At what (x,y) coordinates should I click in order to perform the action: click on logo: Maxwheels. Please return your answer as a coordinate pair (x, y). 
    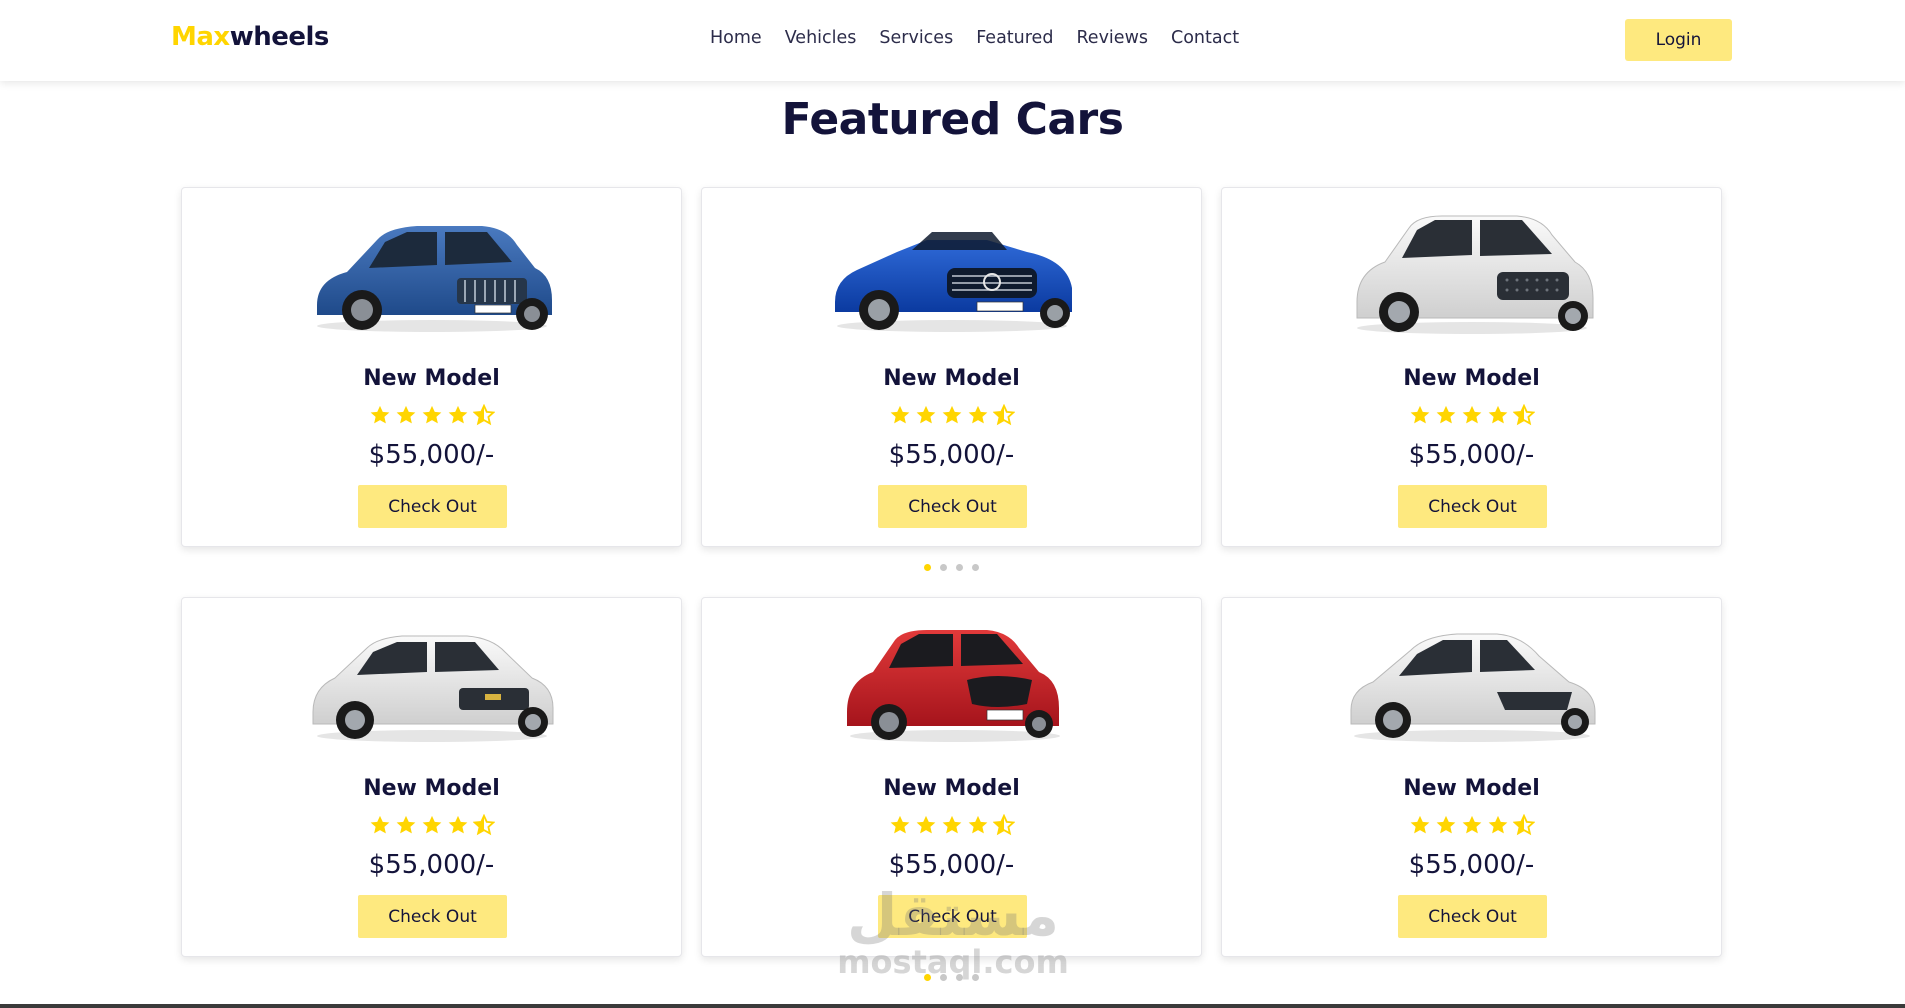
    Looking at the image, I should click on (250, 37).